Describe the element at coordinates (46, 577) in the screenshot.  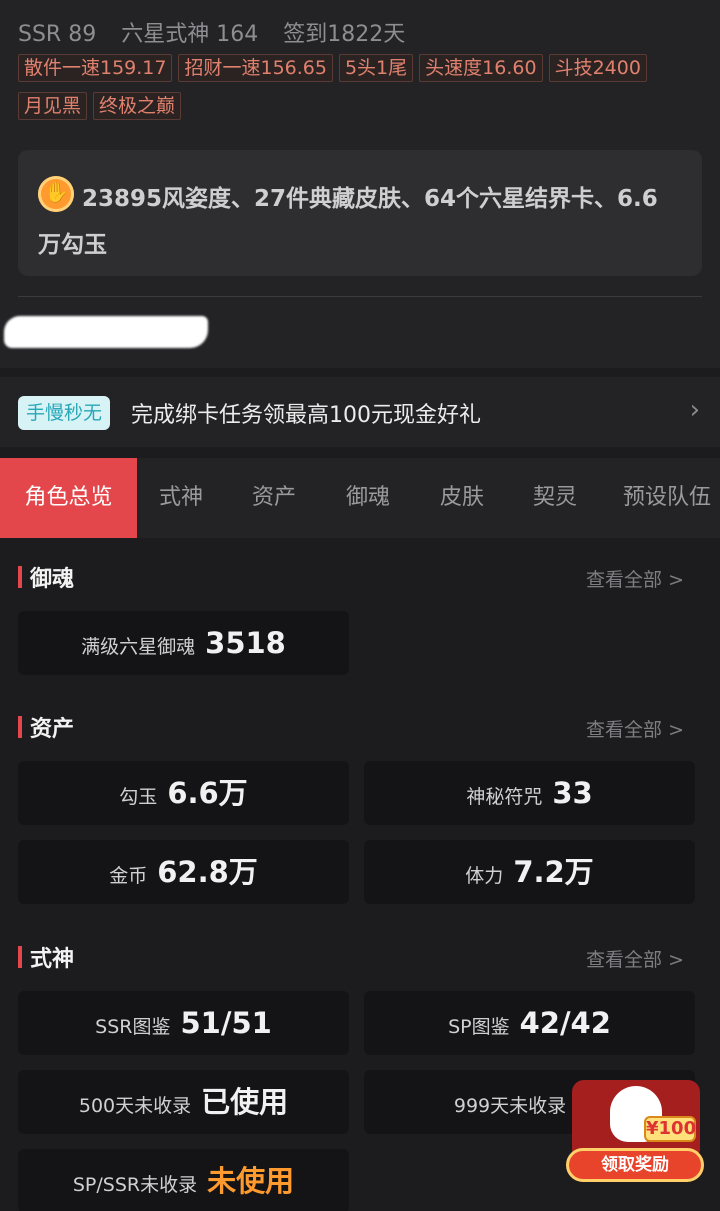
I see `section-title-yuhun: 御魂` at that location.